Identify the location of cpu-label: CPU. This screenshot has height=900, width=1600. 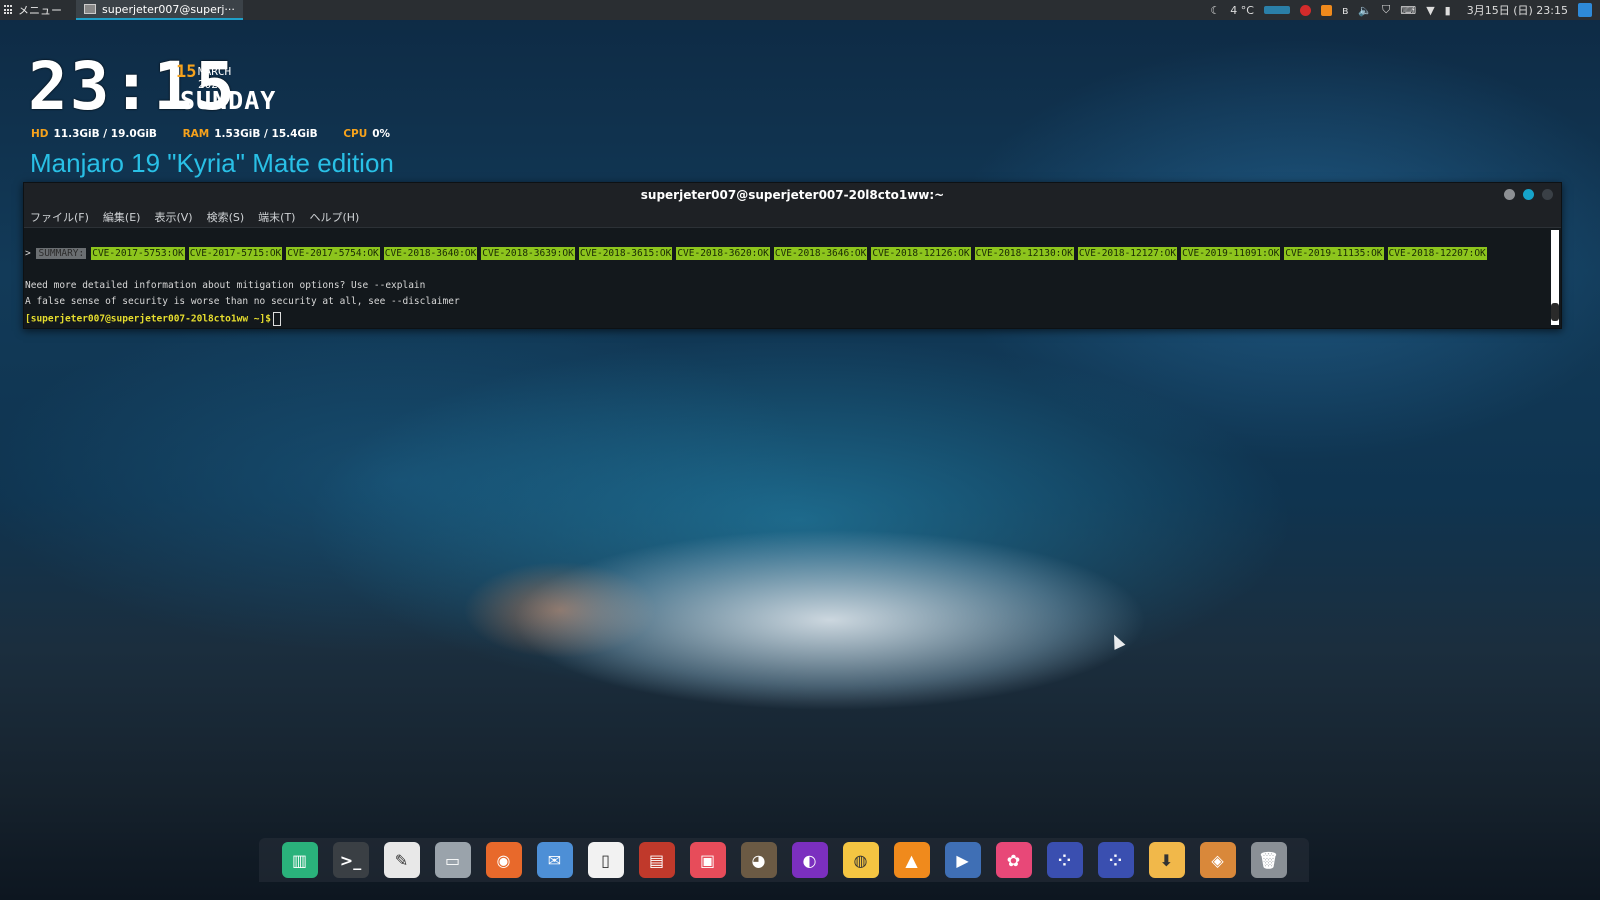
(355, 134).